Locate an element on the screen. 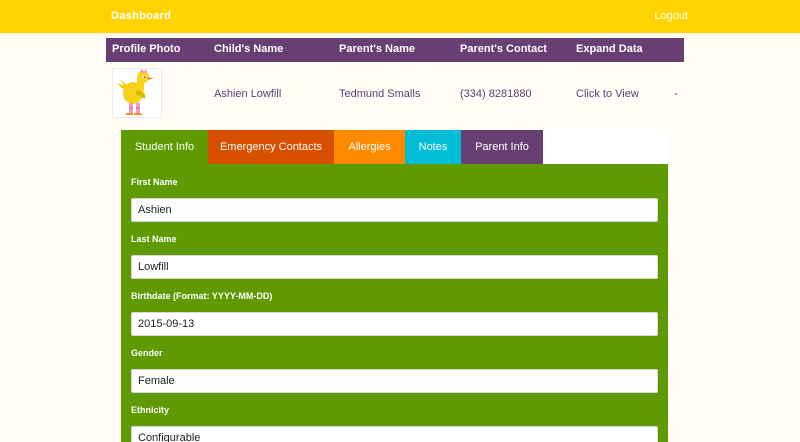 This screenshot has height=442, width=800. bird-character-icon is located at coordinates (137, 93).